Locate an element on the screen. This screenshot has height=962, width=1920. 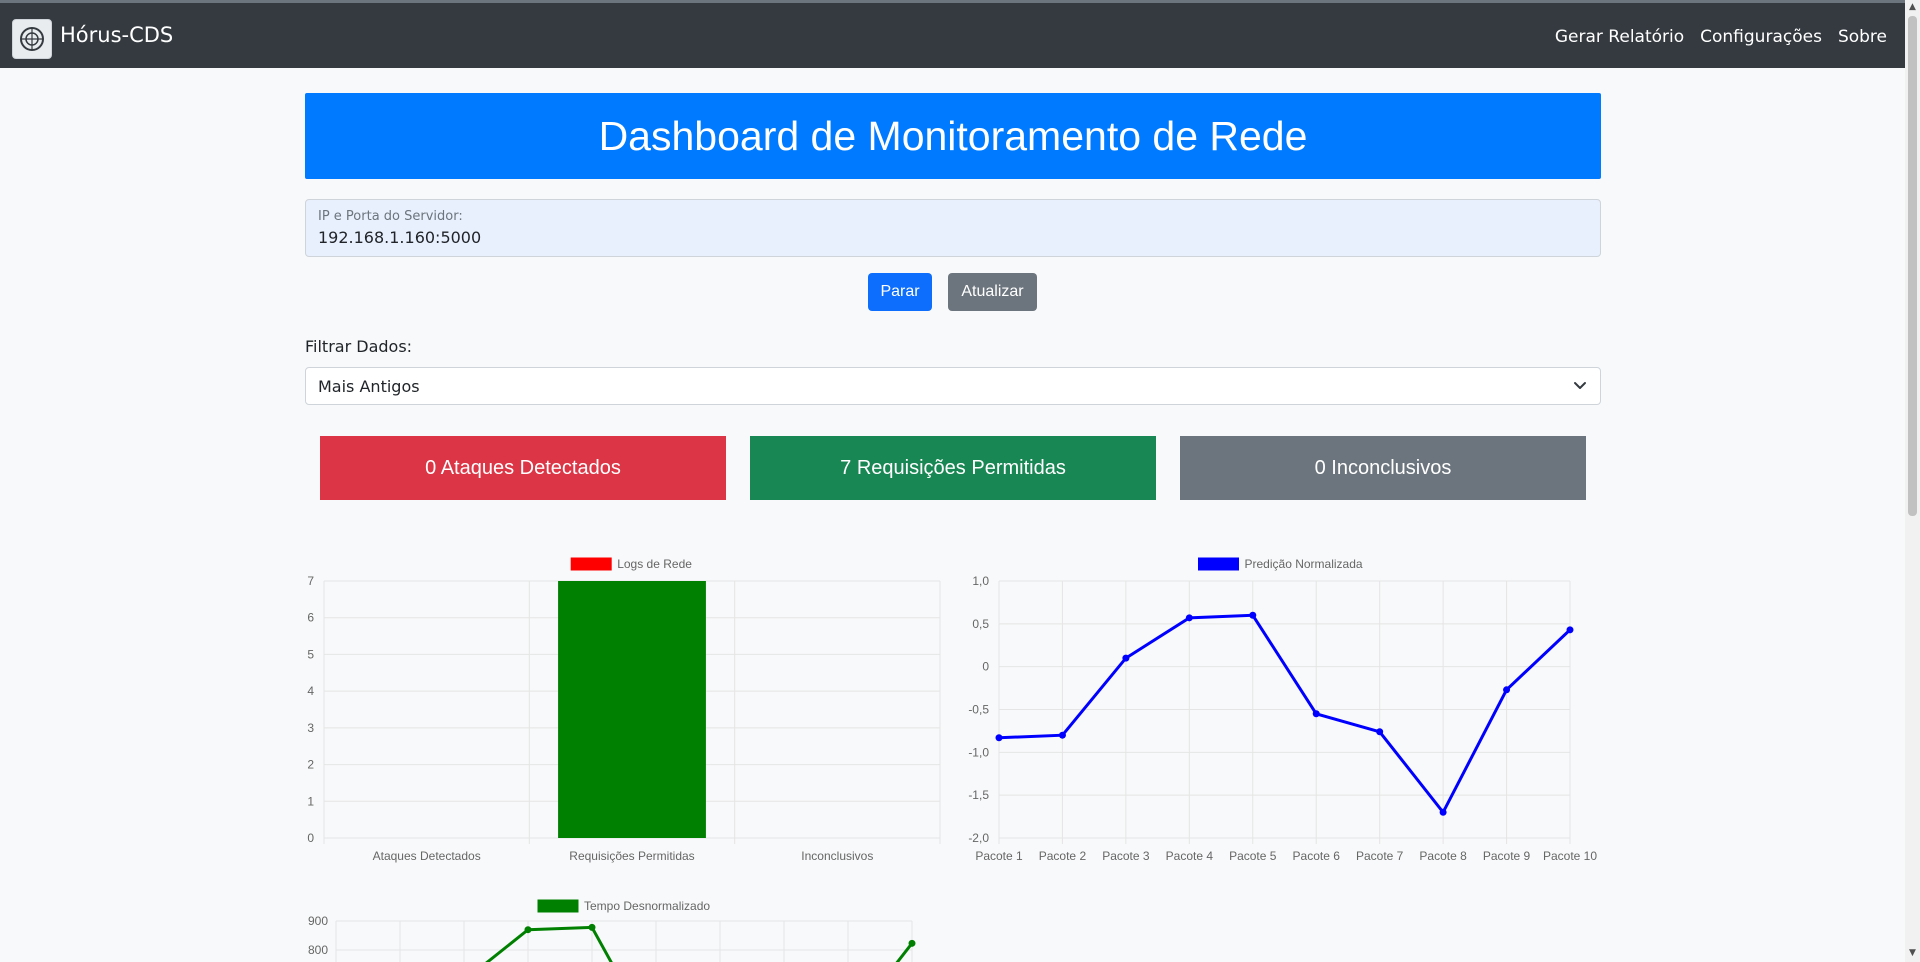
scroll-down-arrow-icon: ▼ is located at coordinates (1912, 954).